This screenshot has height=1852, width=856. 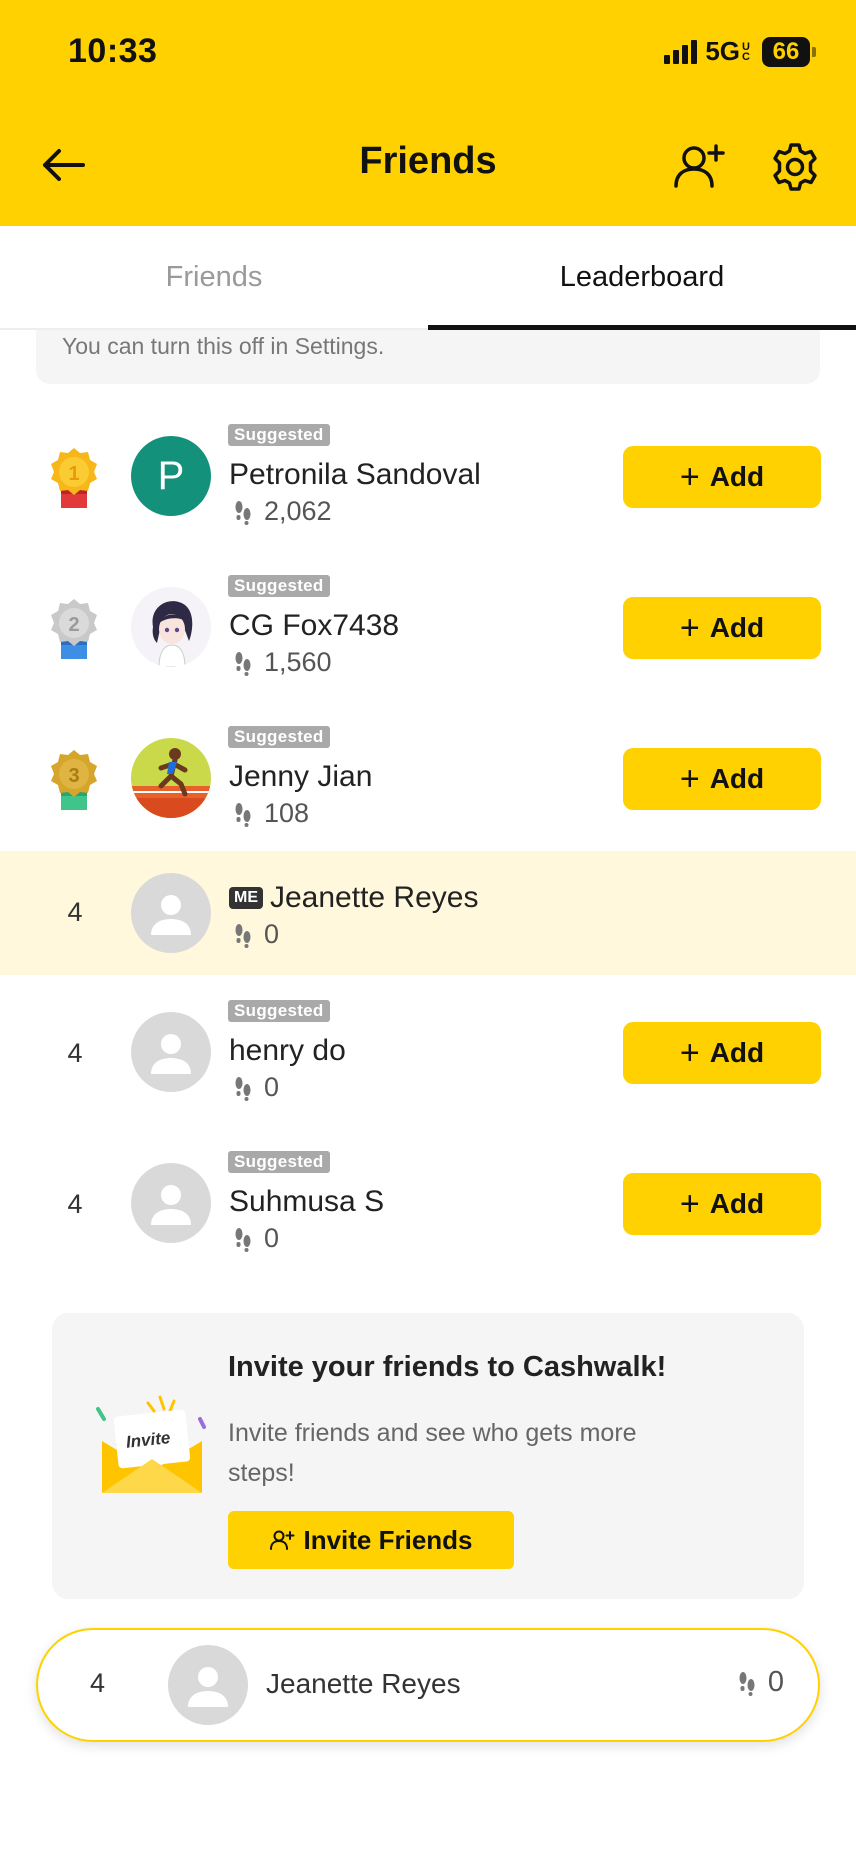 I want to click on step-count: 1,560, so click(x=283, y=662).